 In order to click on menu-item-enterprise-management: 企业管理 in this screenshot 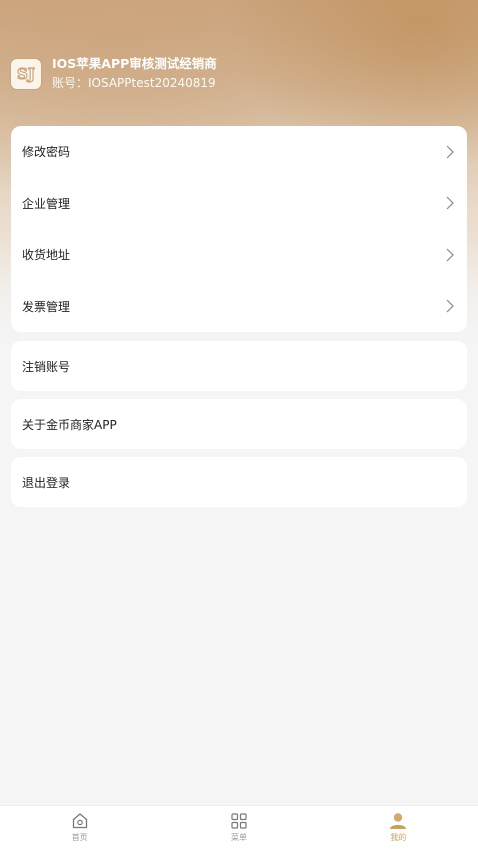, I will do `click(239, 204)`.